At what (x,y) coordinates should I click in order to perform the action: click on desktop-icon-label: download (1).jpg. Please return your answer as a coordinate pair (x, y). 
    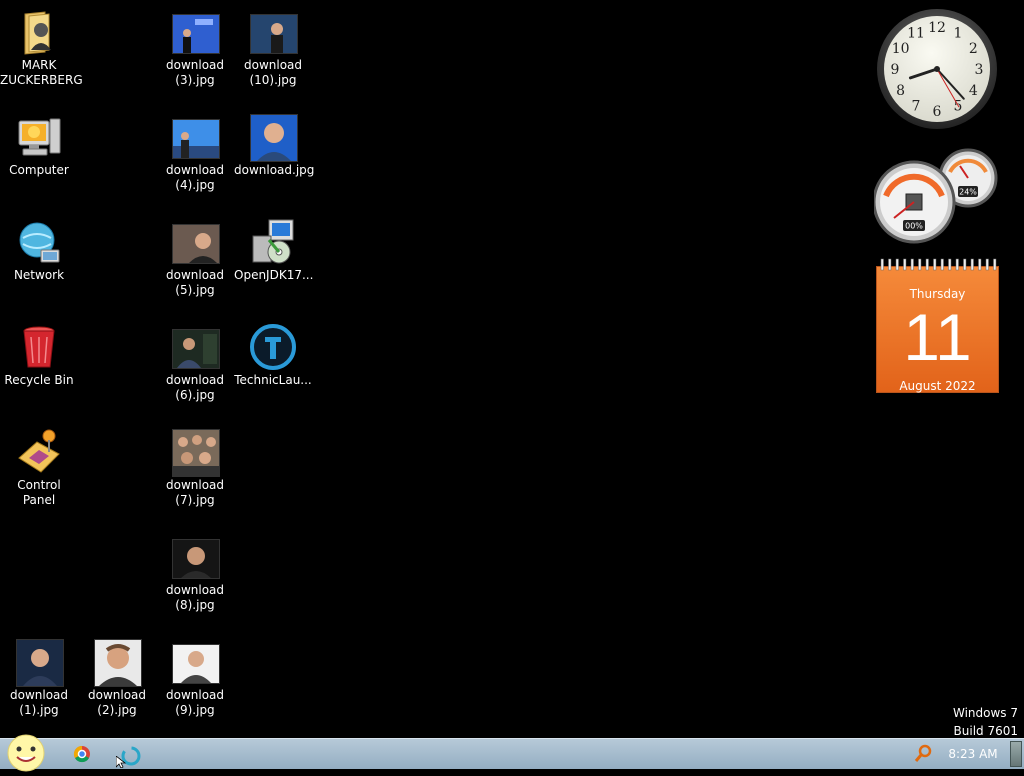
    Looking at the image, I should click on (39, 702).